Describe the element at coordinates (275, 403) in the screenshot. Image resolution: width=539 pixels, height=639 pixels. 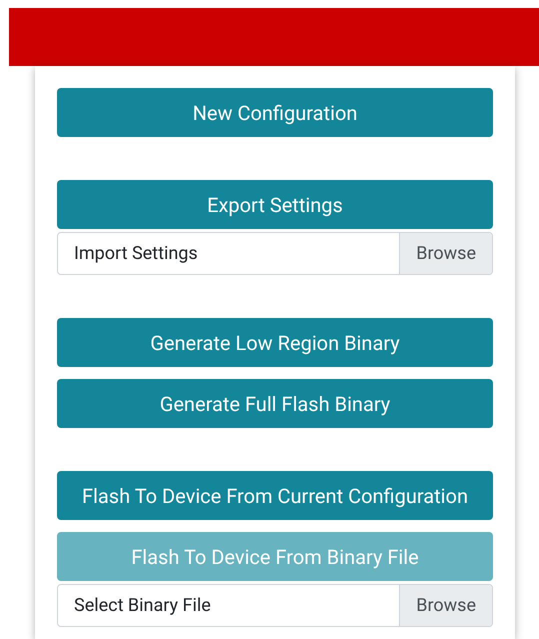
I see `action-button: Generate Full Flash Binary` at that location.